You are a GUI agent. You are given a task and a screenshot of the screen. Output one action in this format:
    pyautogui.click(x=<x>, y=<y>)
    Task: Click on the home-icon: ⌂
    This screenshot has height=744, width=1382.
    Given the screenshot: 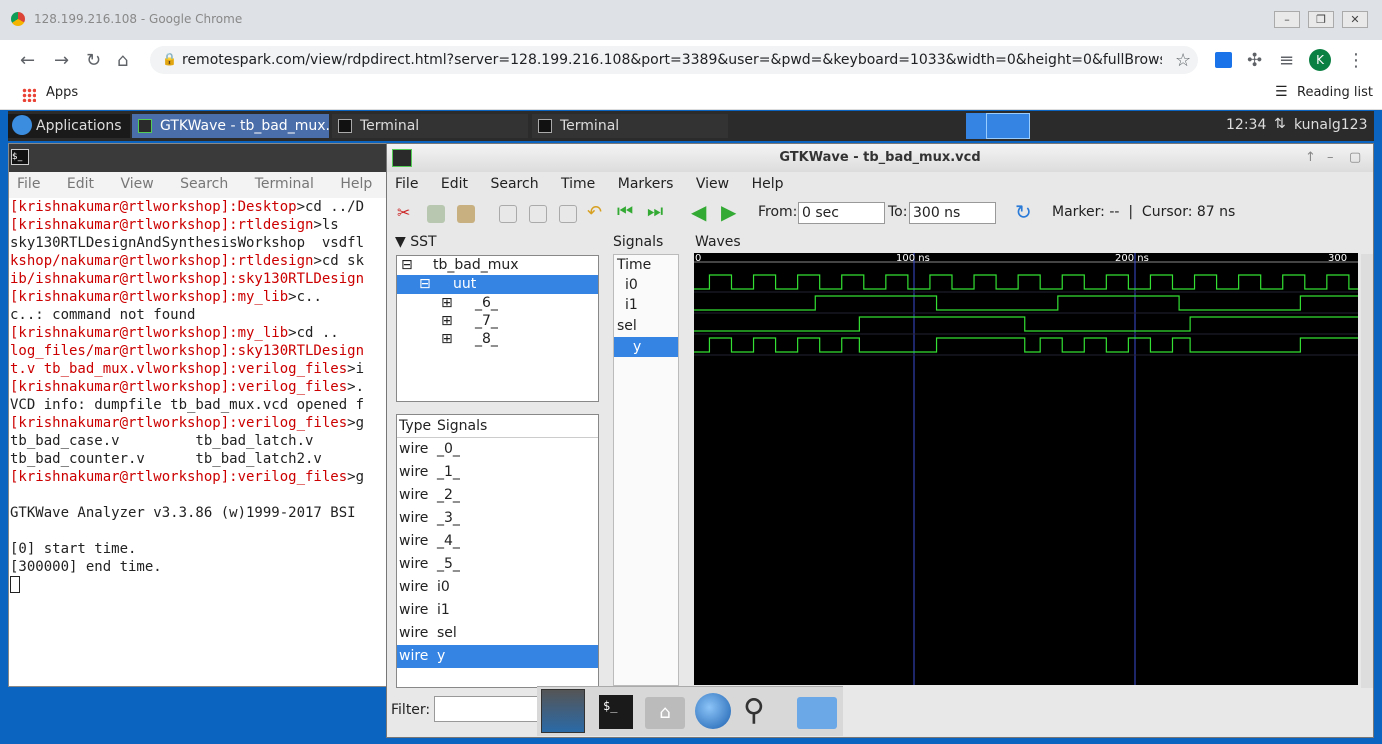 What is the action you would take?
    pyautogui.click(x=122, y=60)
    